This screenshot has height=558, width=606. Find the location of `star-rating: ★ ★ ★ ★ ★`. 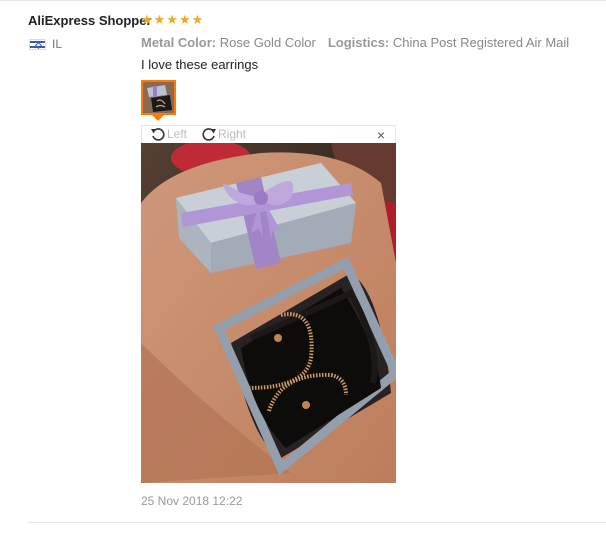

star-rating: ★ ★ ★ ★ ★ is located at coordinates (172, 20).